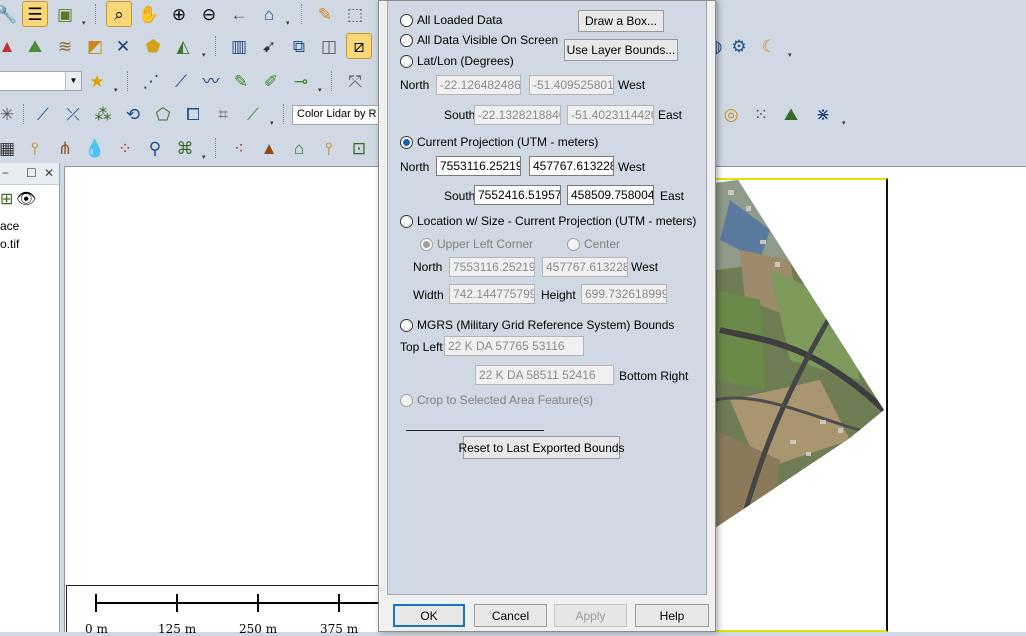 The height and width of the screenshot is (636, 1026). I want to click on scale-label: 375 m, so click(339, 629).